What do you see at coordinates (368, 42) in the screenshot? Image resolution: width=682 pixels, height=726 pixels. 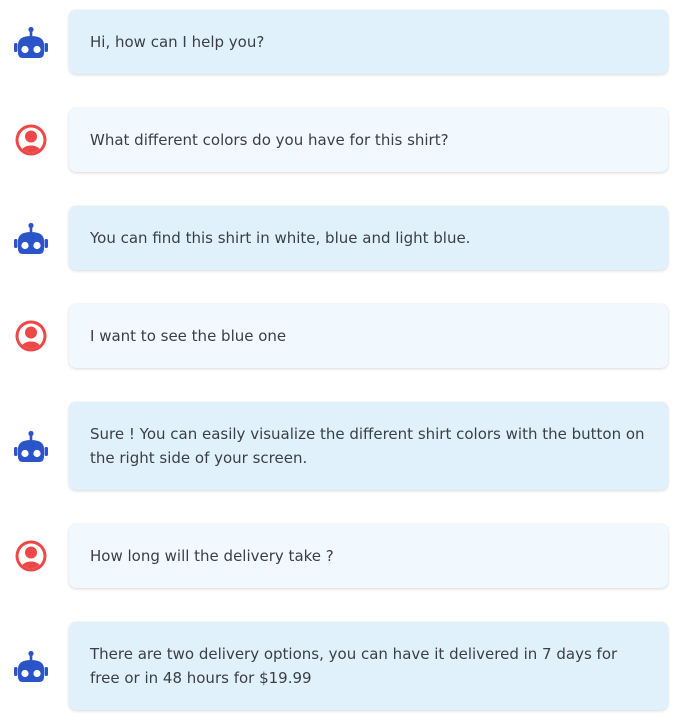 I see `bot-message-bubble: Hi, how can I help you?` at bounding box center [368, 42].